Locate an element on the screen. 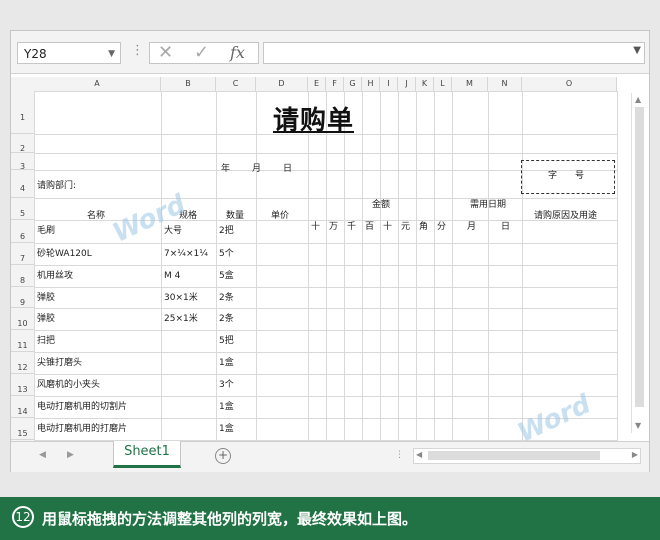 This screenshot has height=540, width=660. item-qty: 5盒 is located at coordinates (226, 276).